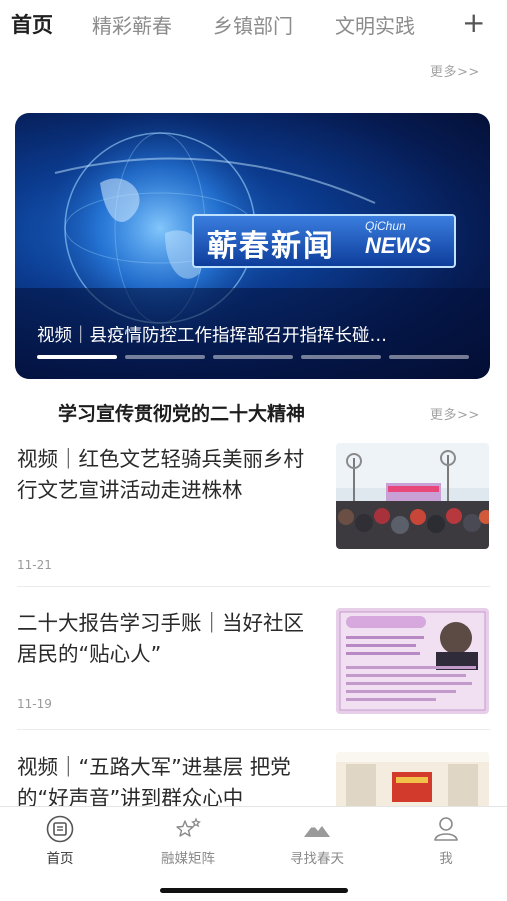  I want to click on user-icon, so click(446, 829).